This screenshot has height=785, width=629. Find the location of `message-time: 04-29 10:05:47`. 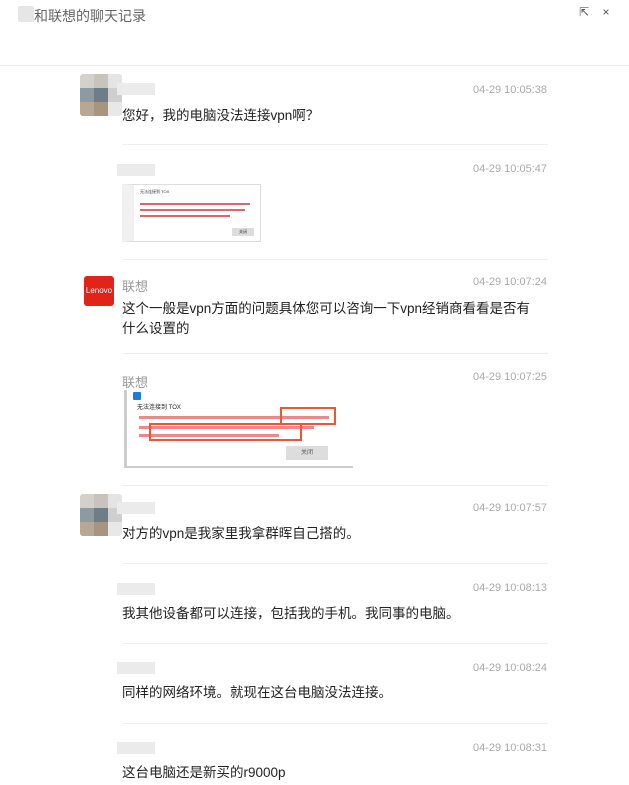

message-time: 04-29 10:05:47 is located at coordinates (509, 169).